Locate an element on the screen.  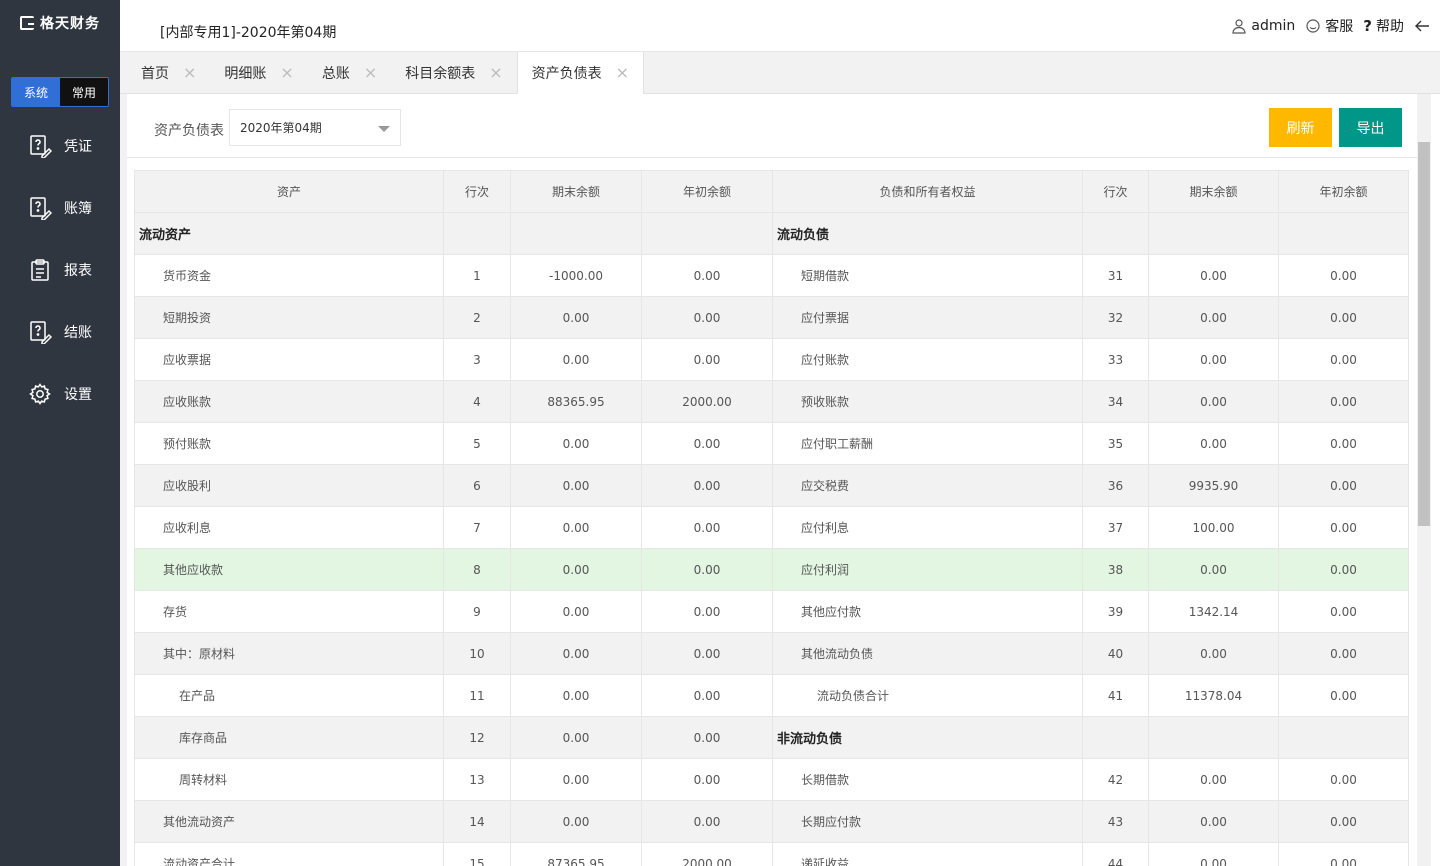
period-select: 2020年第04期 is located at coordinates (315, 127).